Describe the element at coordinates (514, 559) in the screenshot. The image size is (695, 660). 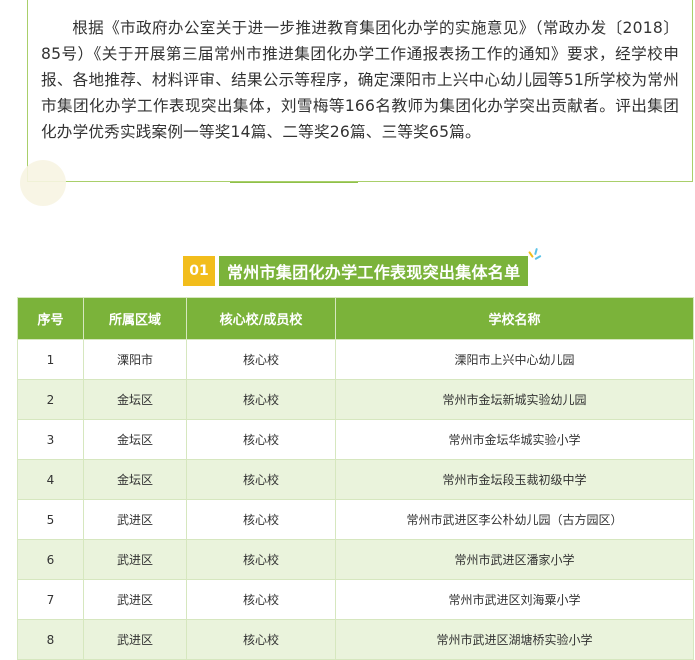
I see `cell-school-name: 常州市武进区潘家小学` at that location.